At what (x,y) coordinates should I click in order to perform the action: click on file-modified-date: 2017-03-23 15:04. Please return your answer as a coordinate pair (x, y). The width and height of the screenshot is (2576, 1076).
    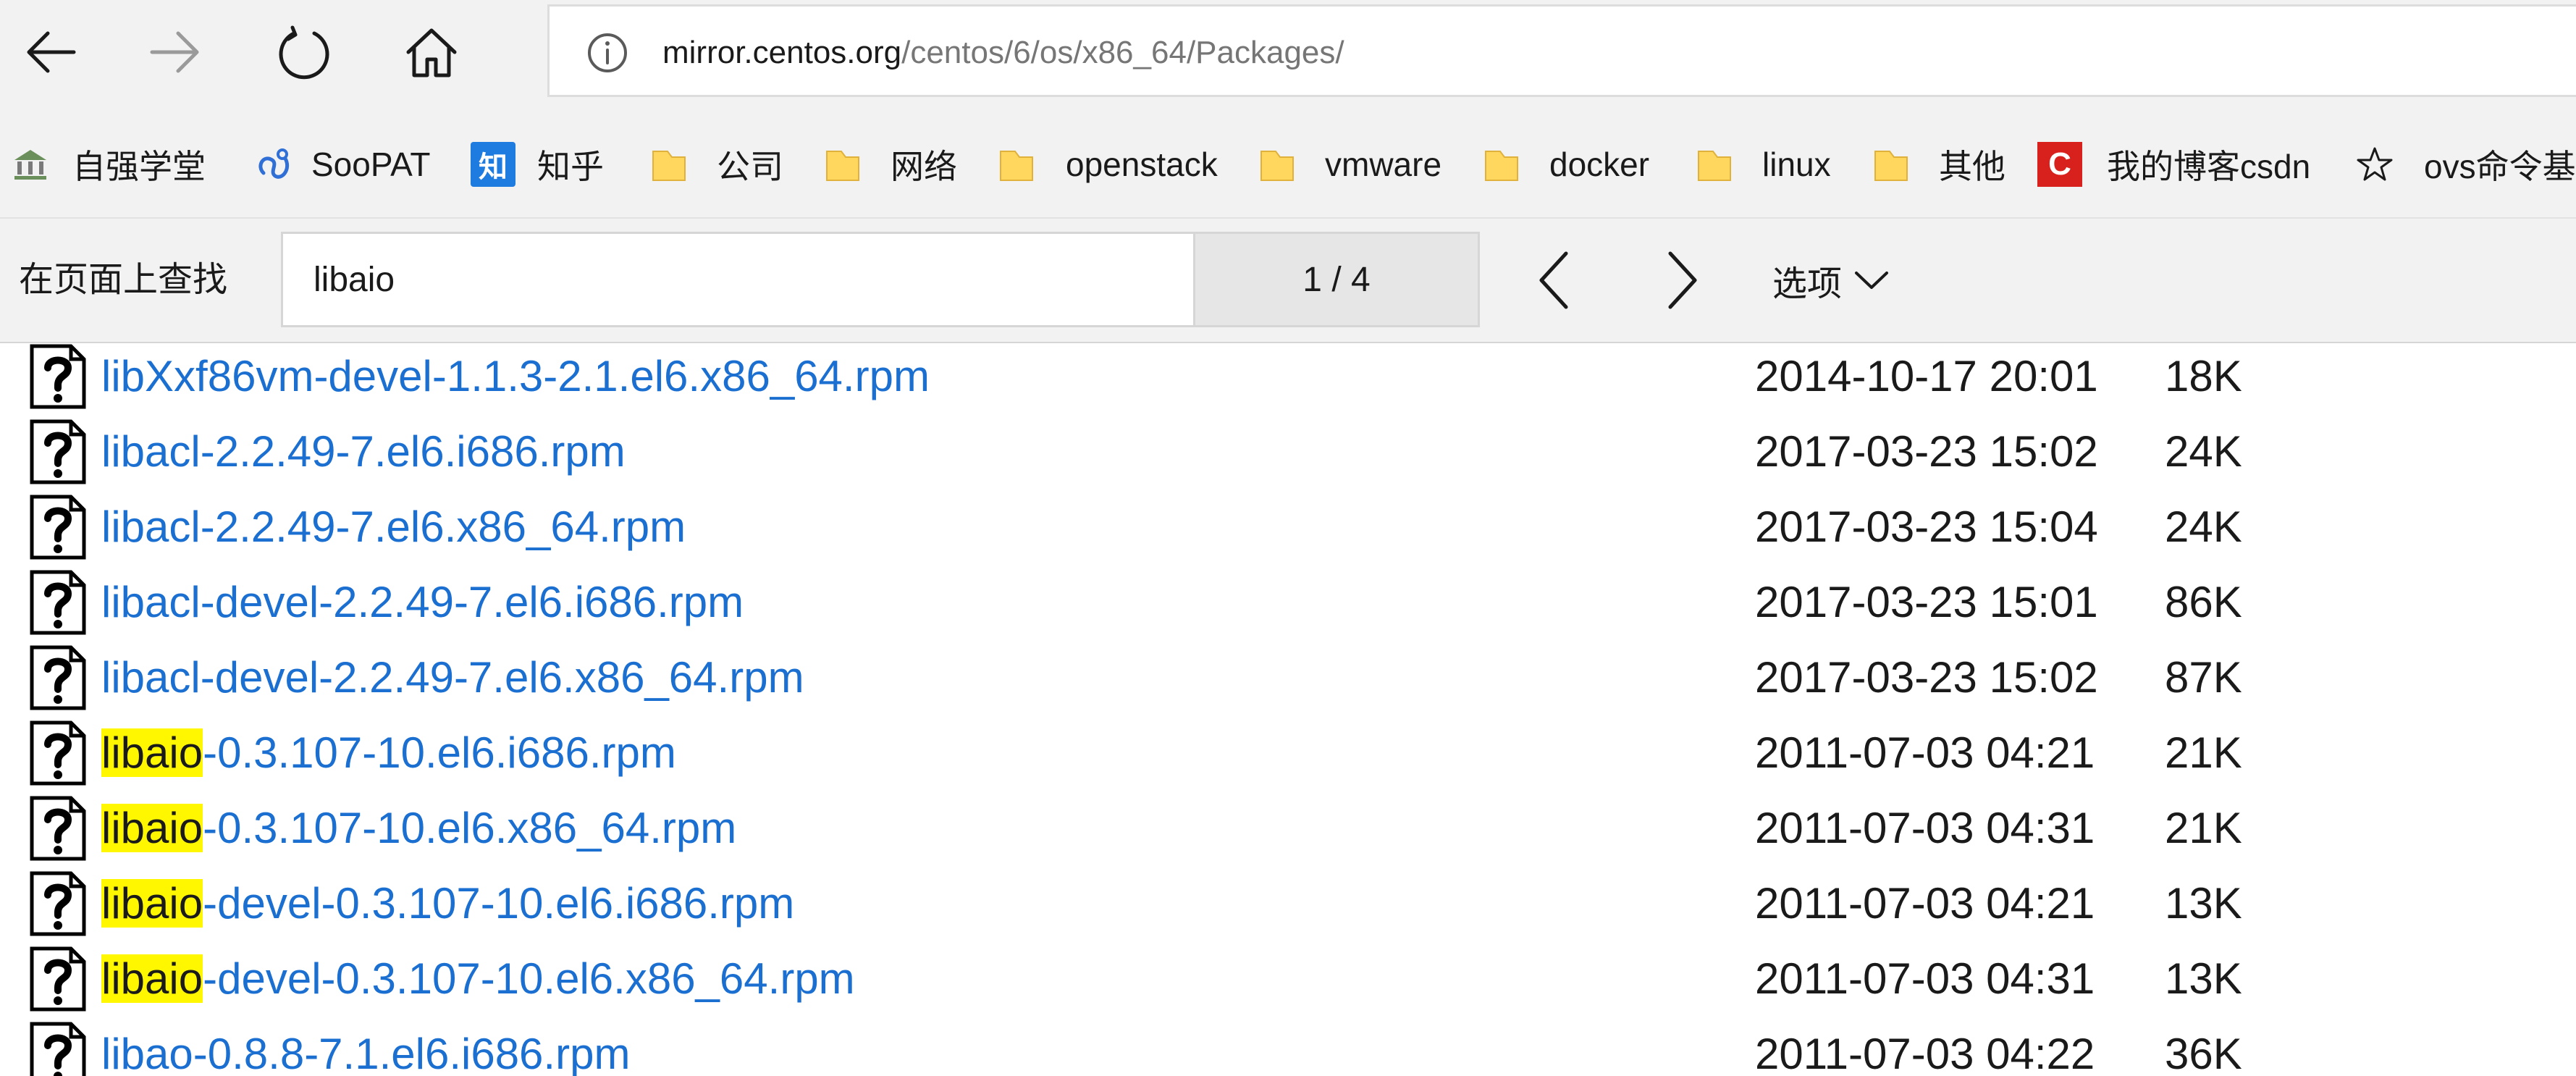
    Looking at the image, I should click on (1926, 527).